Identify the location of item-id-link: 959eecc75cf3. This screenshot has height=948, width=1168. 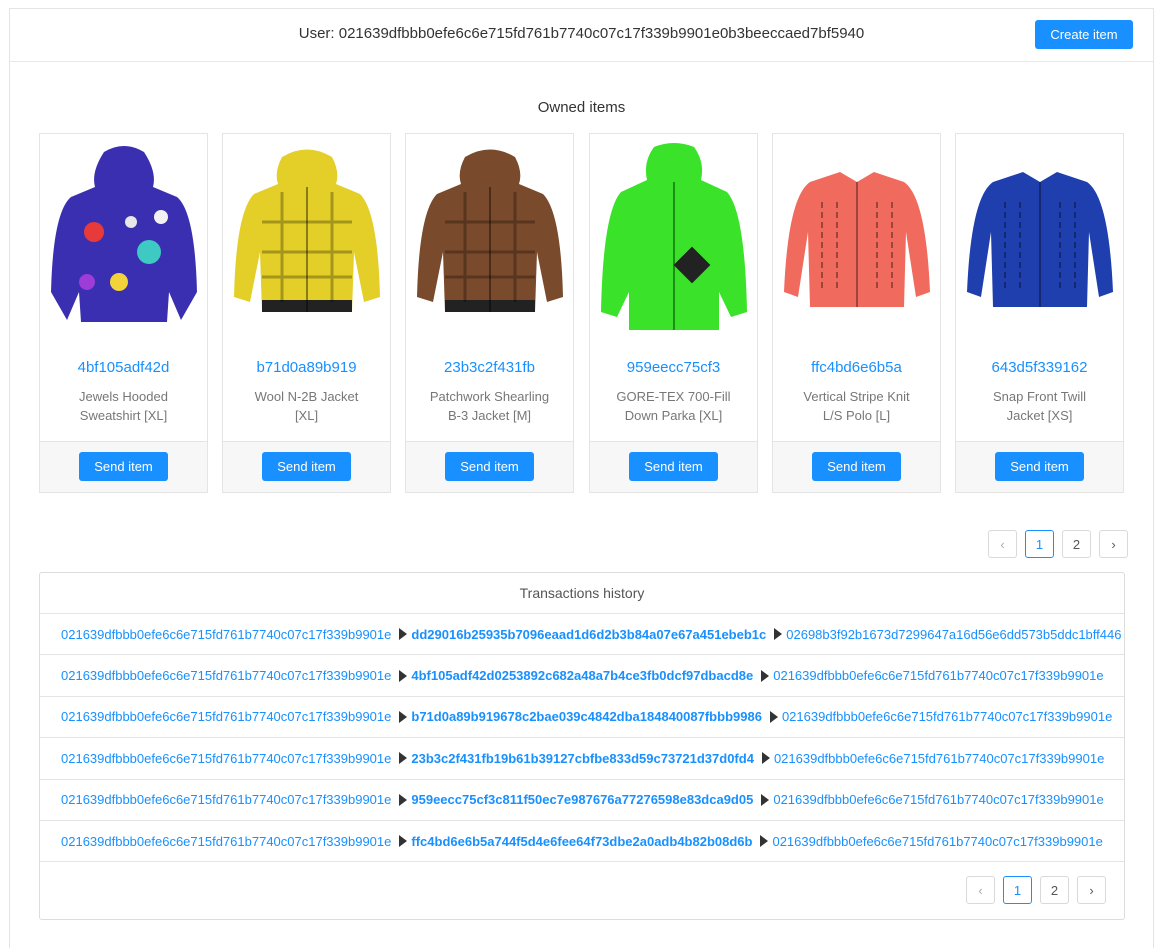
(673, 367).